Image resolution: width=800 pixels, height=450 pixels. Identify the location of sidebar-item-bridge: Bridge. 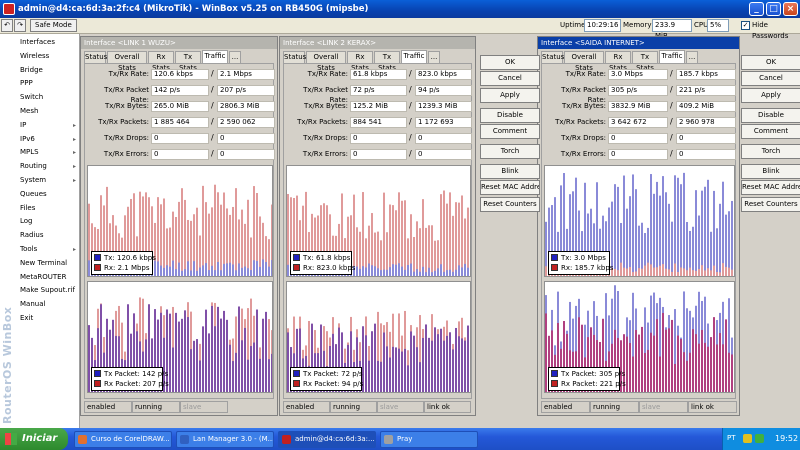
(48, 71).